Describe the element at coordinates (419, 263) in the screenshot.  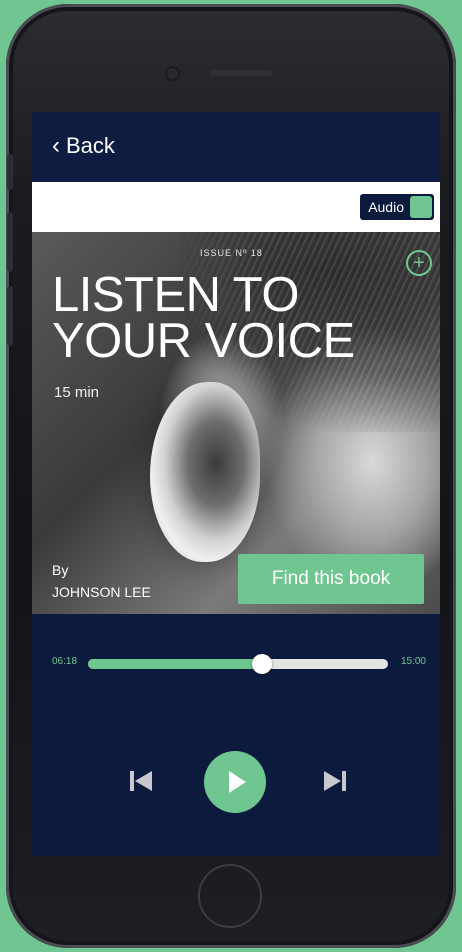
I see `plus-circle-icon: +` at that location.